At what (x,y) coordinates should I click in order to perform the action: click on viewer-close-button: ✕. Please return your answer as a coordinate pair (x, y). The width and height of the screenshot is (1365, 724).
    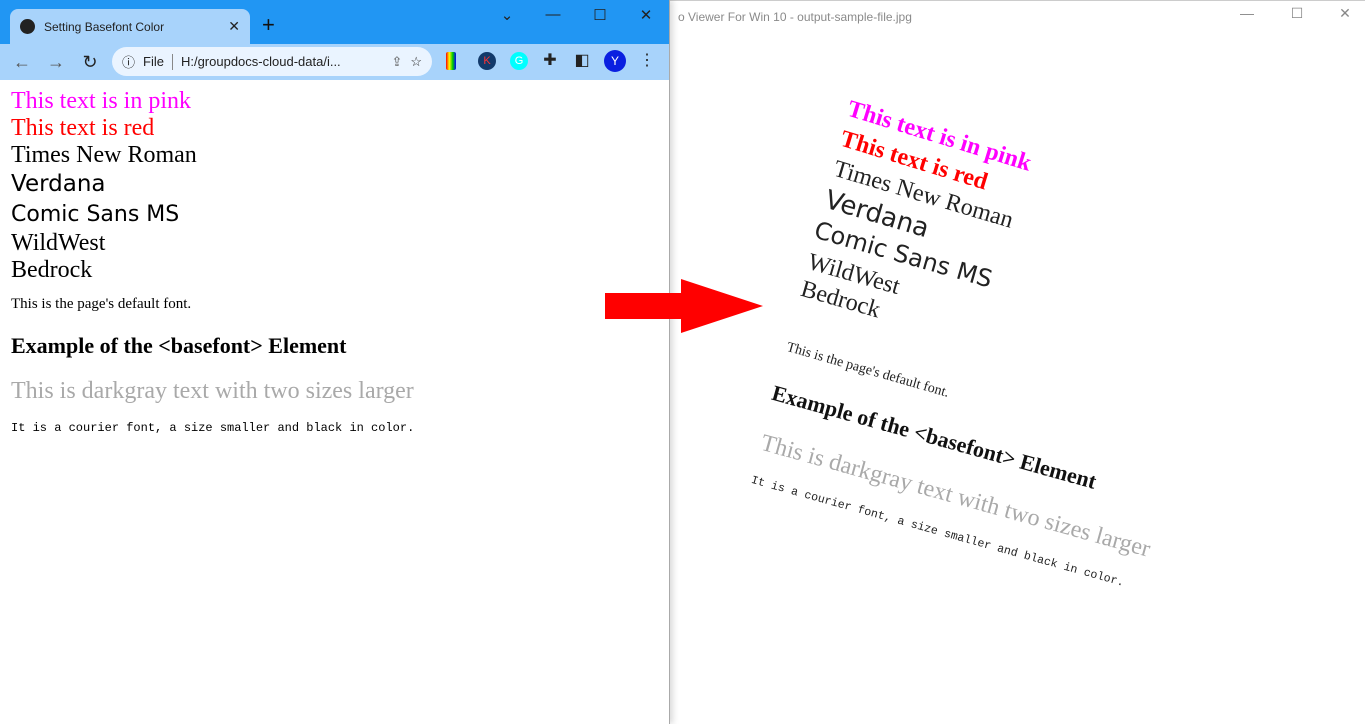
    Looking at the image, I should click on (1345, 13).